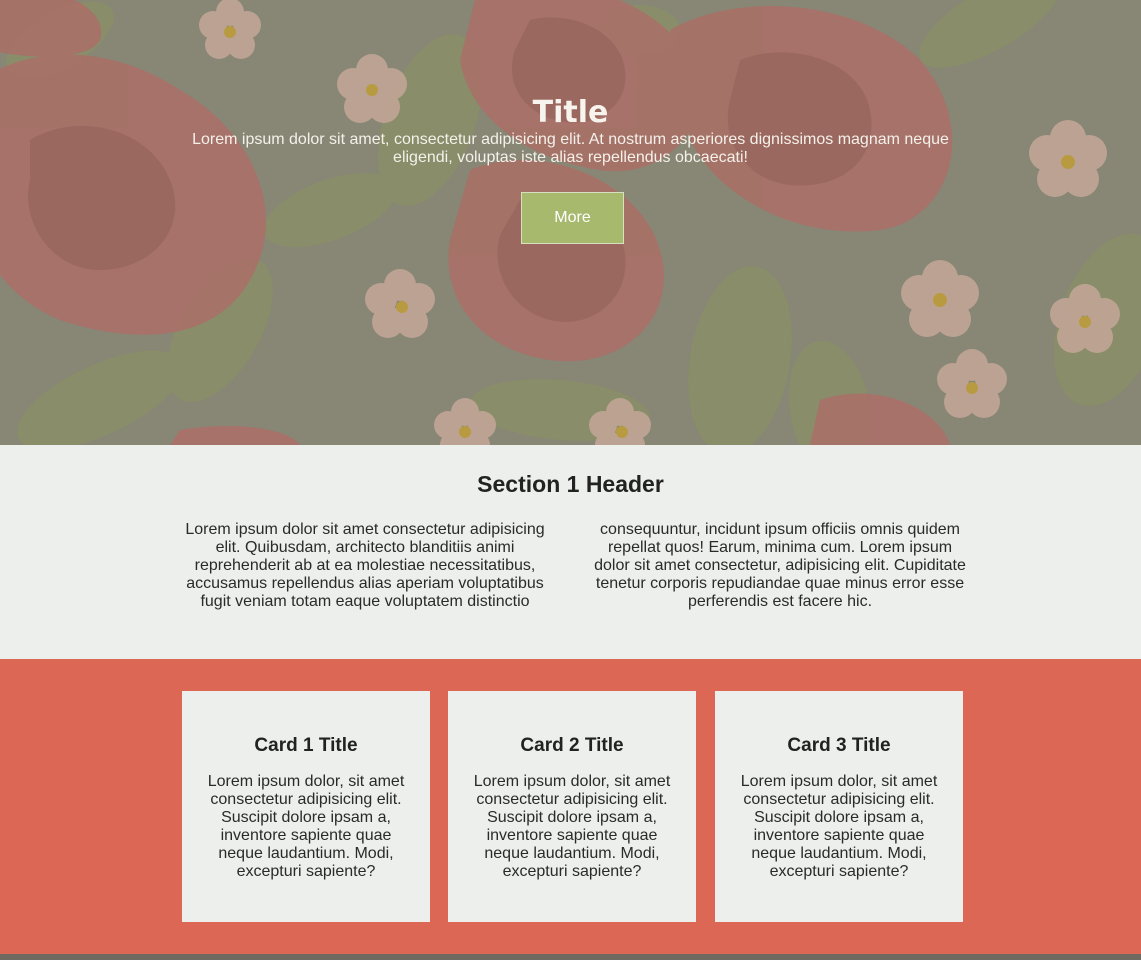 The height and width of the screenshot is (960, 1141). What do you see at coordinates (570, 112) in the screenshot?
I see `hero-title: Title` at bounding box center [570, 112].